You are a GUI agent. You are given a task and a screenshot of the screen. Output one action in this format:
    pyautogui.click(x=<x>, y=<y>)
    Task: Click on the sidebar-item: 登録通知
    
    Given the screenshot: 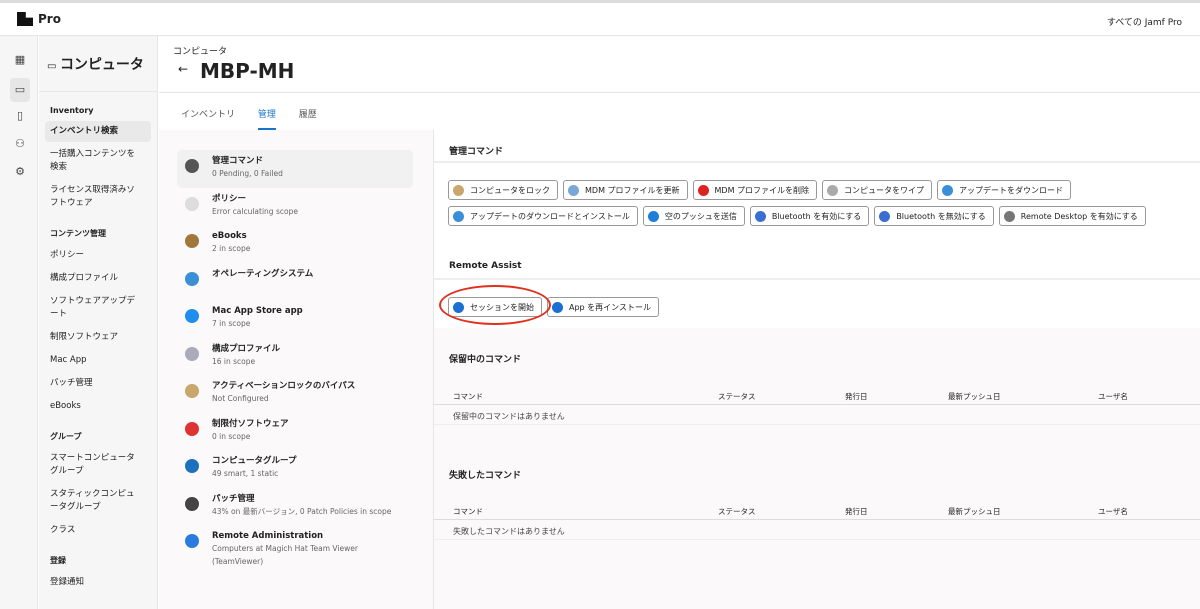 What is the action you would take?
    pyautogui.click(x=98, y=582)
    